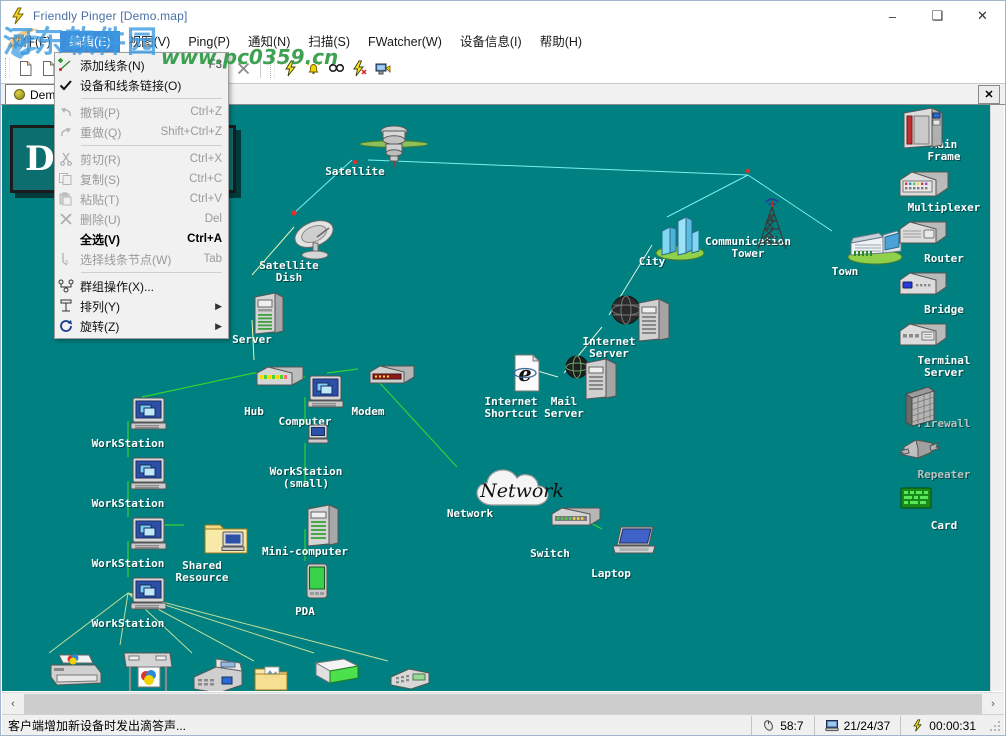 The image size is (1006, 736). I want to click on palette-item-router: Router, so click(944, 242).